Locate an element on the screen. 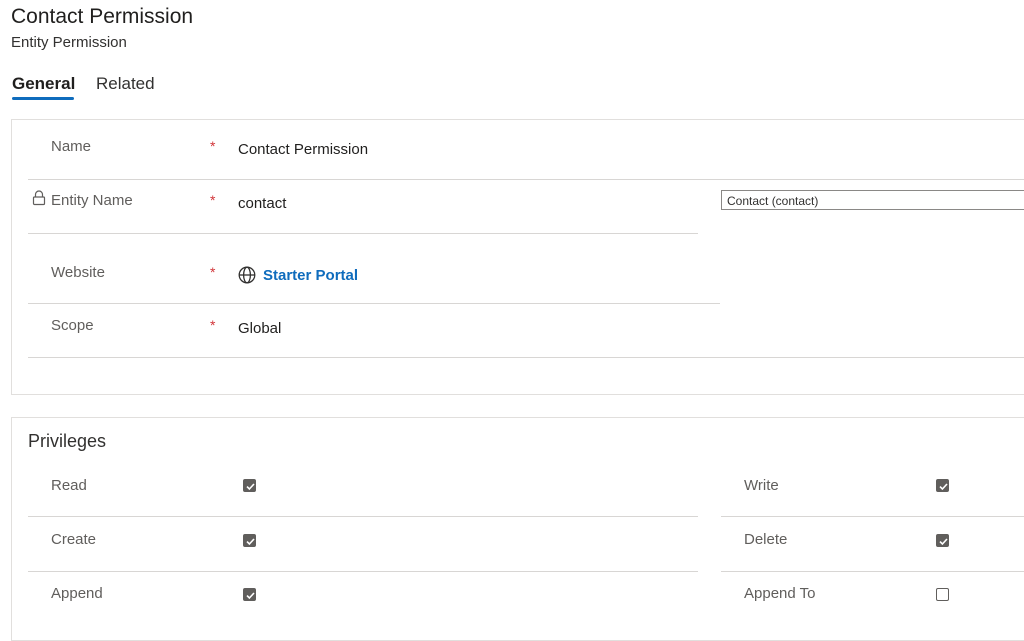 The image size is (1024, 641). privilege-label-write: Write is located at coordinates (761, 485).